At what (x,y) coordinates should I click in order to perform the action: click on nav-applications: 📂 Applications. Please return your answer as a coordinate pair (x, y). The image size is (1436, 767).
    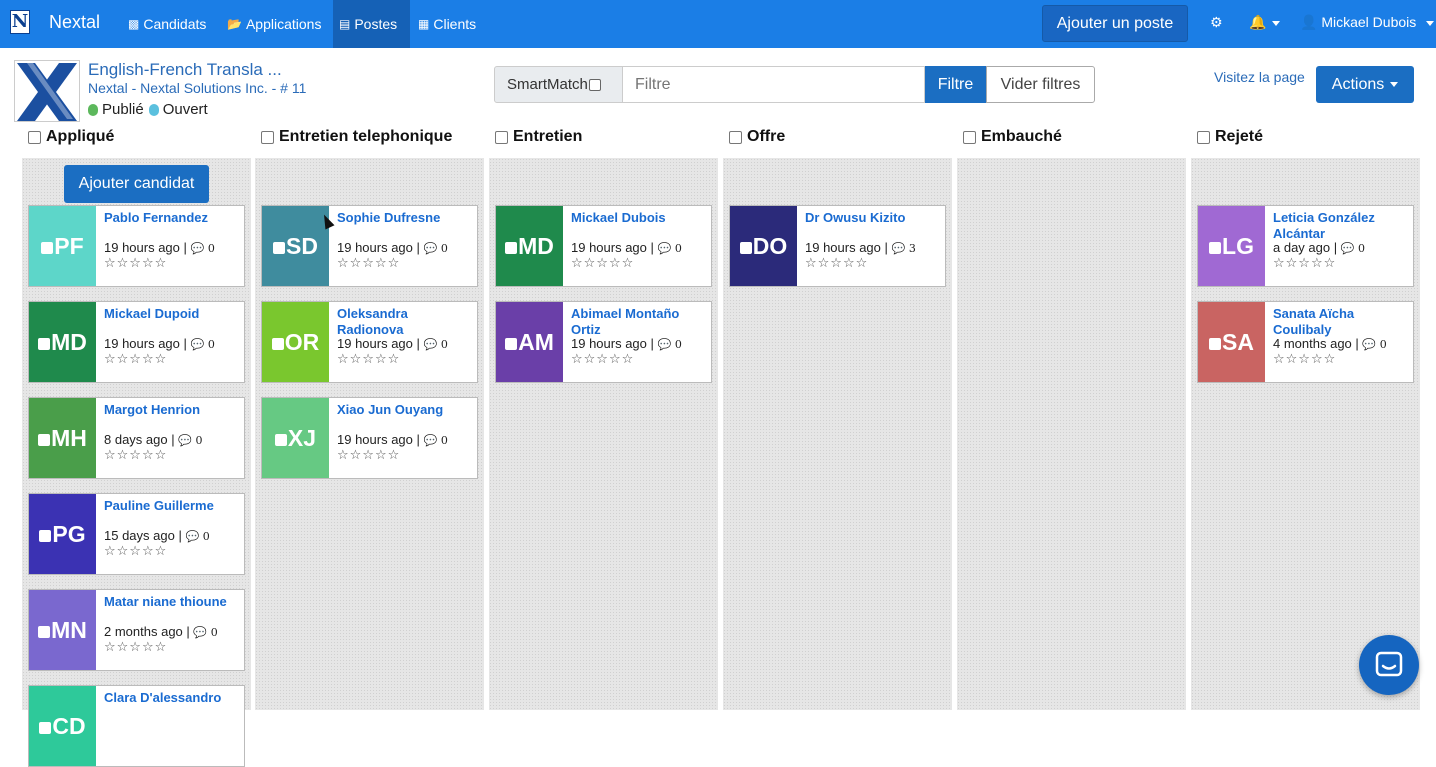
    Looking at the image, I should click on (274, 24).